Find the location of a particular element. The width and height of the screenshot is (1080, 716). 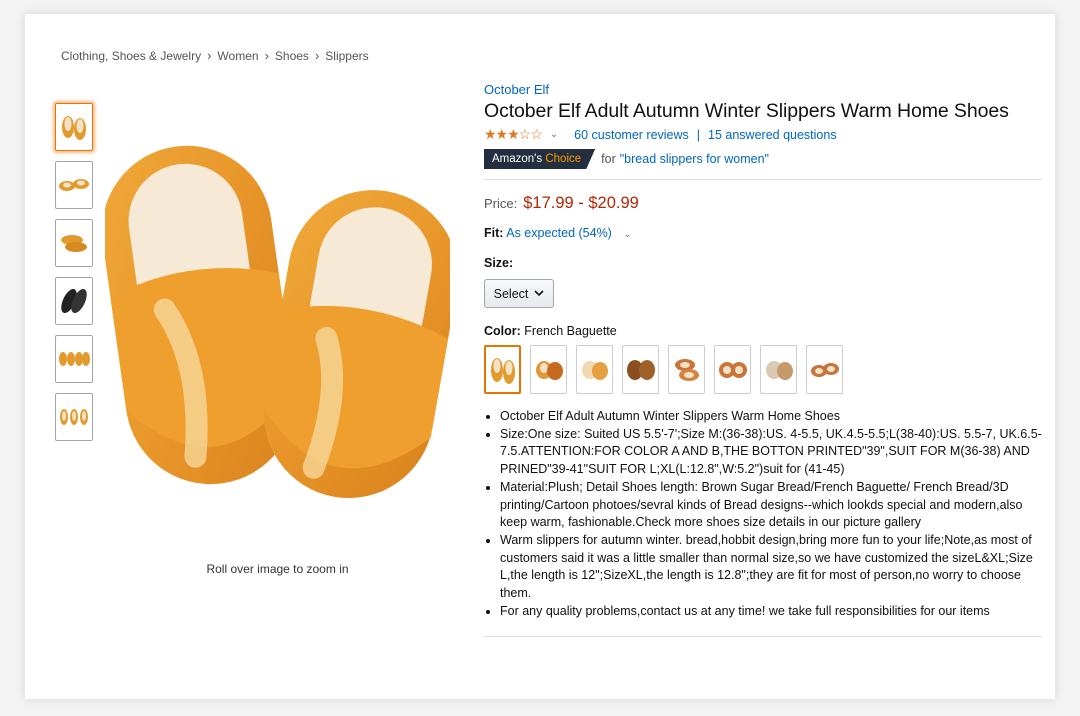

questions-link: 15 answered questions is located at coordinates (772, 135).